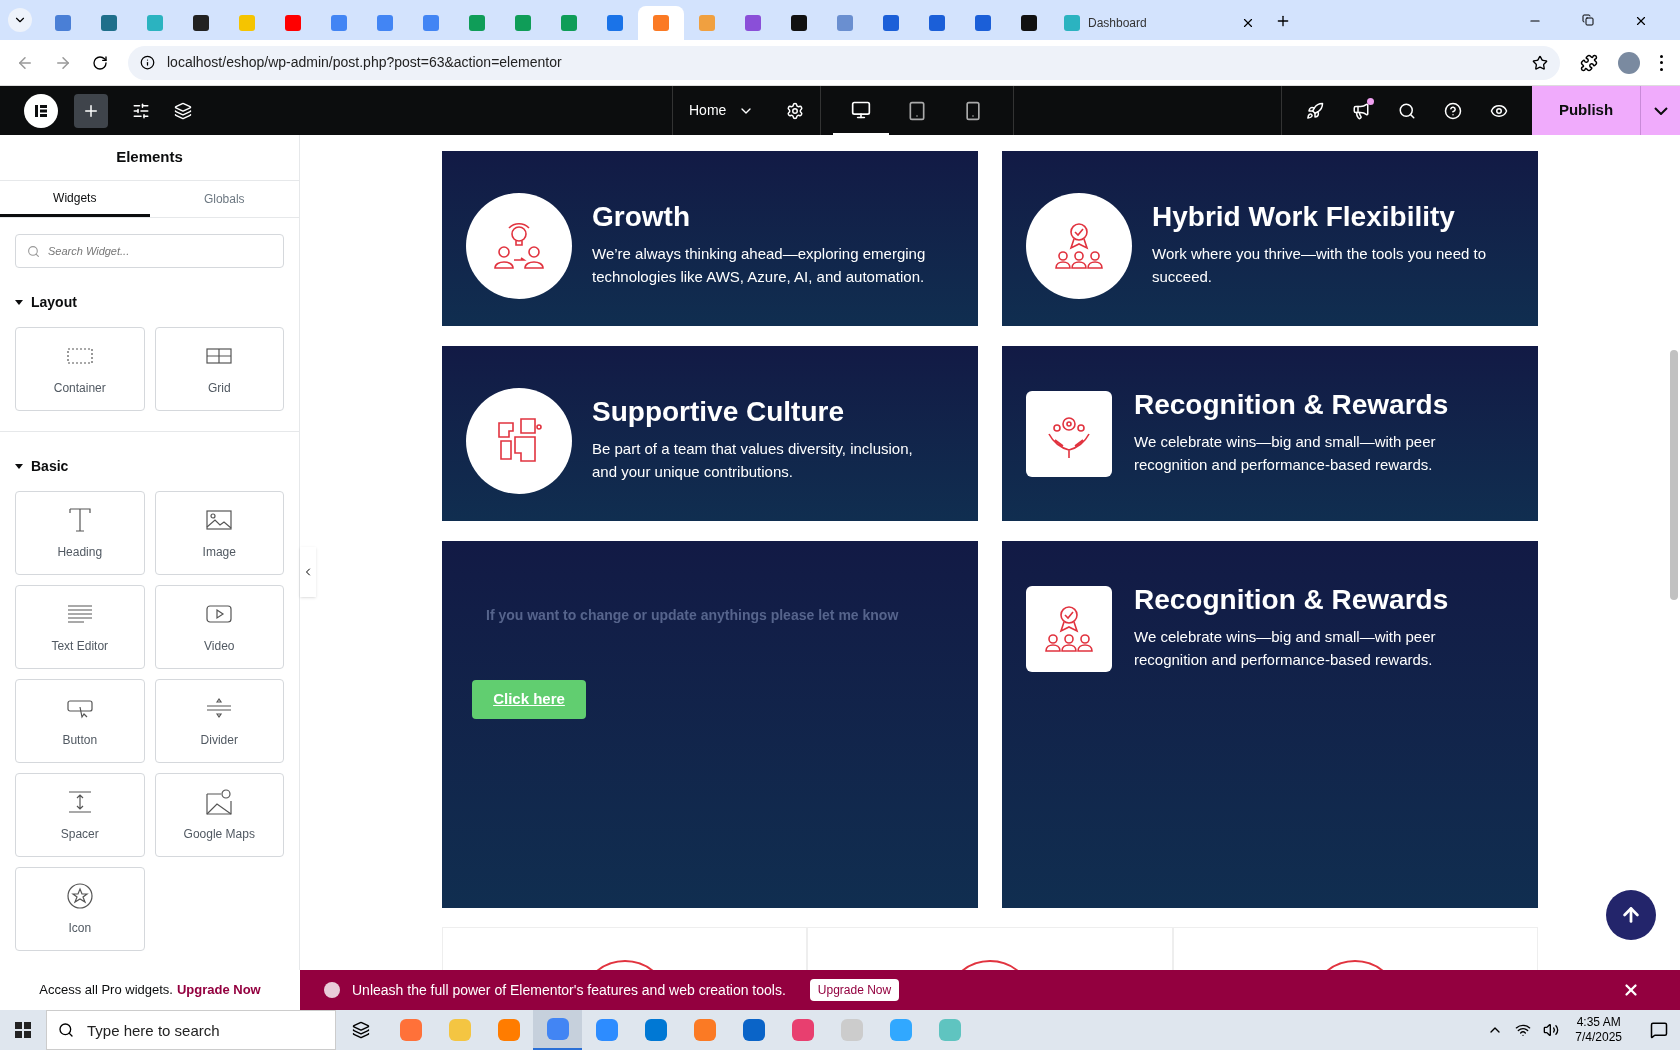 The width and height of the screenshot is (1680, 1050). What do you see at coordinates (692, 615) in the screenshot?
I see `cta-note: If you want to change or update anythings please let me know` at bounding box center [692, 615].